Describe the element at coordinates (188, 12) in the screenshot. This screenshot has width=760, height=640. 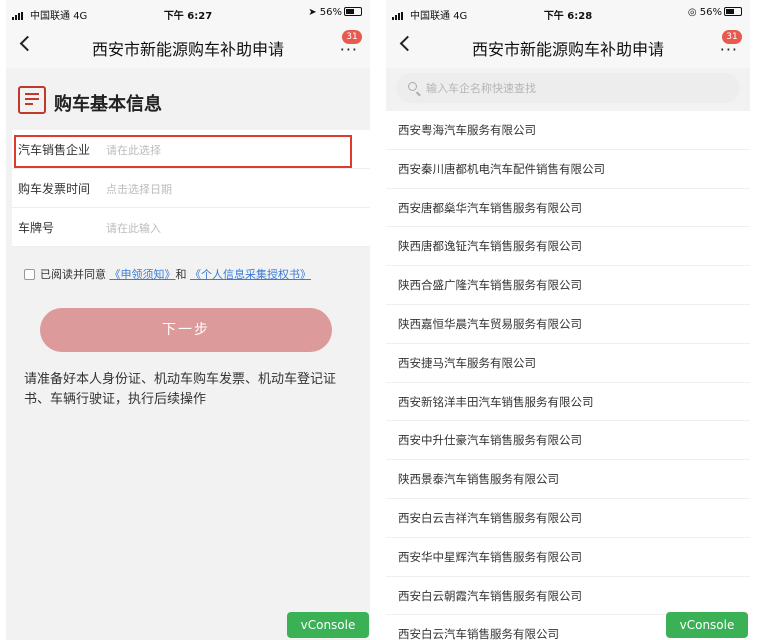
I see `status-bar: 中国联通 4G 下午 6:27 ➤ 56%` at that location.